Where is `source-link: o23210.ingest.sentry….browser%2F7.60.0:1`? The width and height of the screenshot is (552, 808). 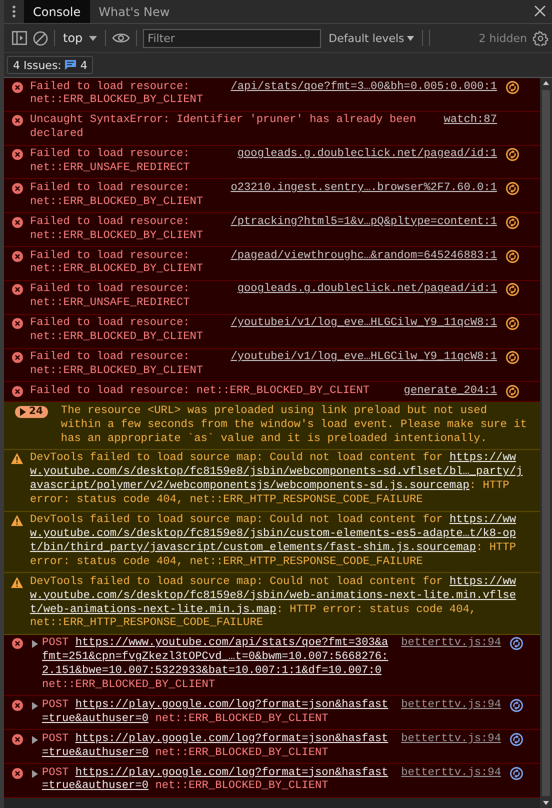
source-link: o23210.ingest.sentry….browser%2F7.60.0:1 is located at coordinates (363, 189).